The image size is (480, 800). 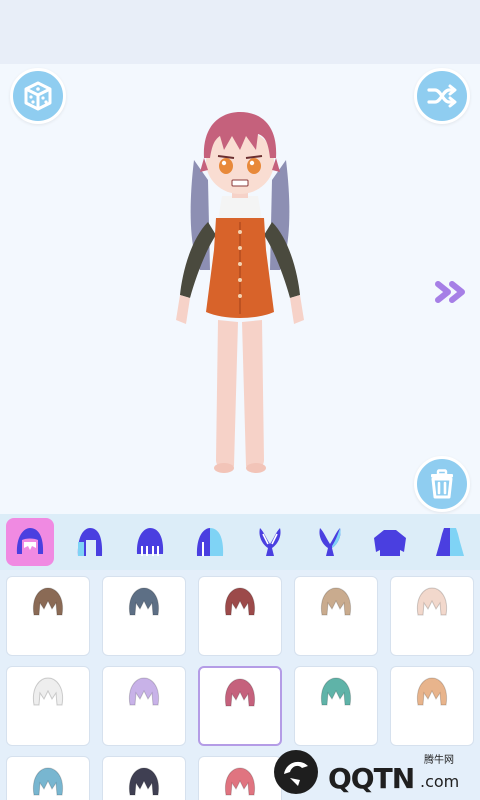 I want to click on delete-button, so click(x=442, y=484).